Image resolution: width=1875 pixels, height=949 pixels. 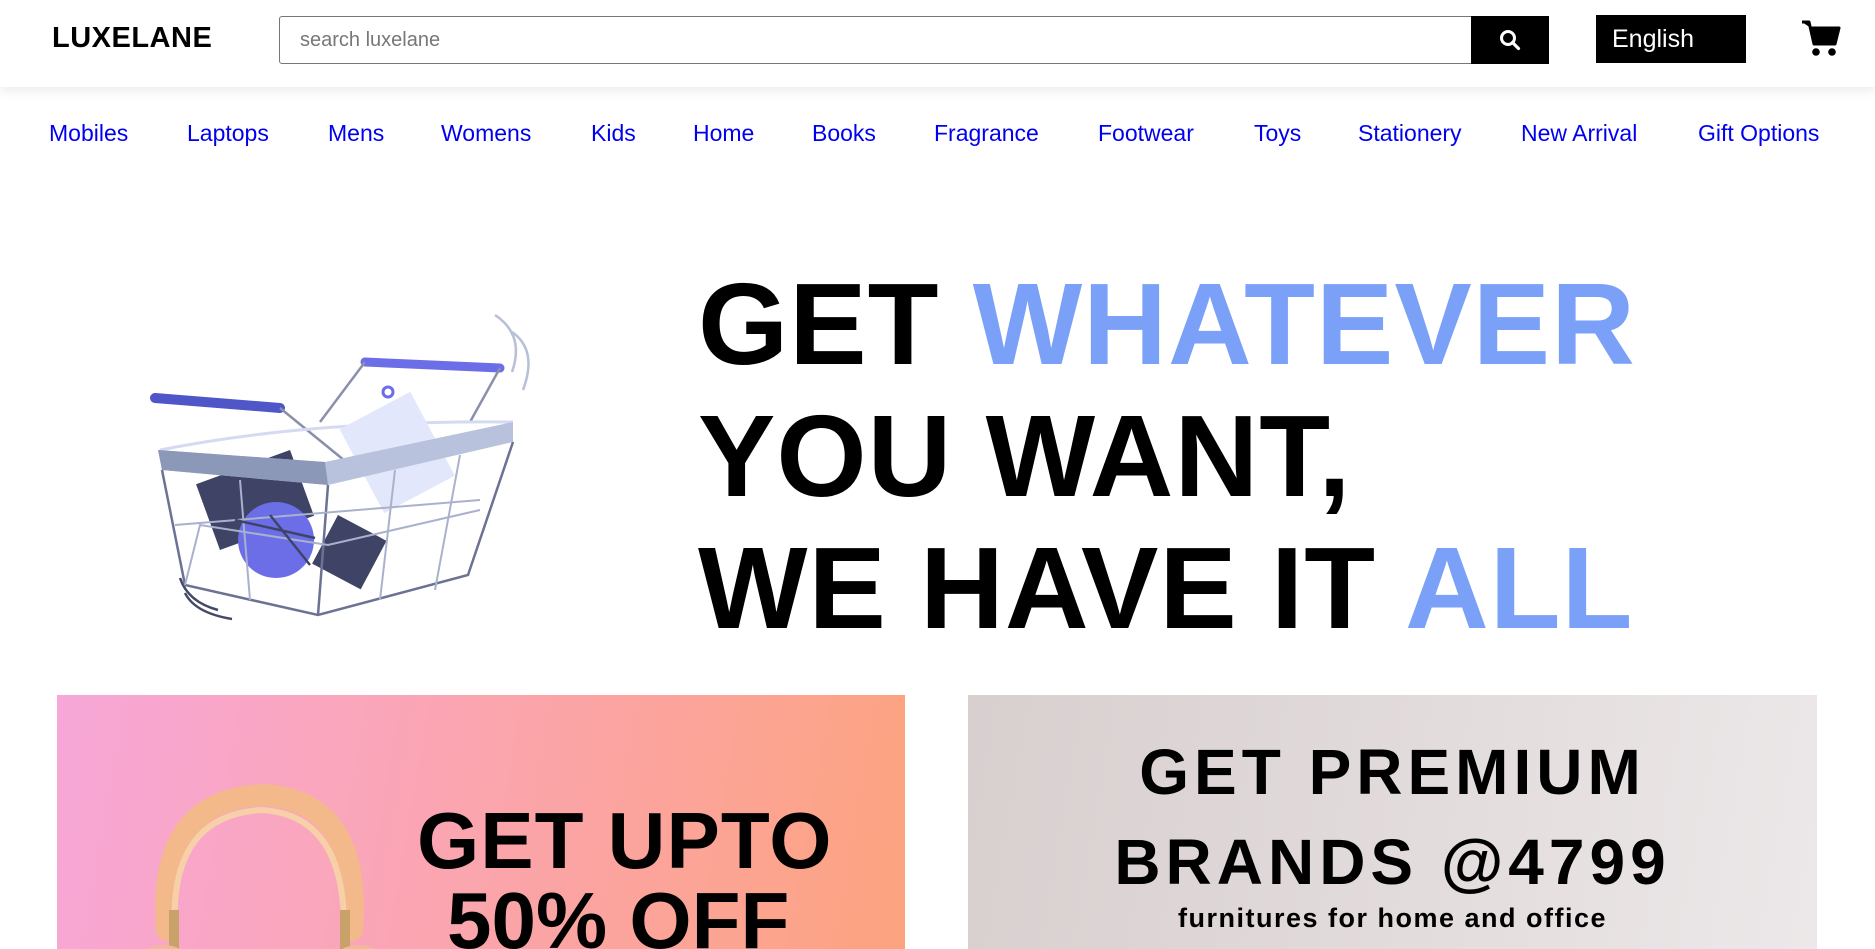 I want to click on nav-item-mens: Mens, so click(x=356, y=133).